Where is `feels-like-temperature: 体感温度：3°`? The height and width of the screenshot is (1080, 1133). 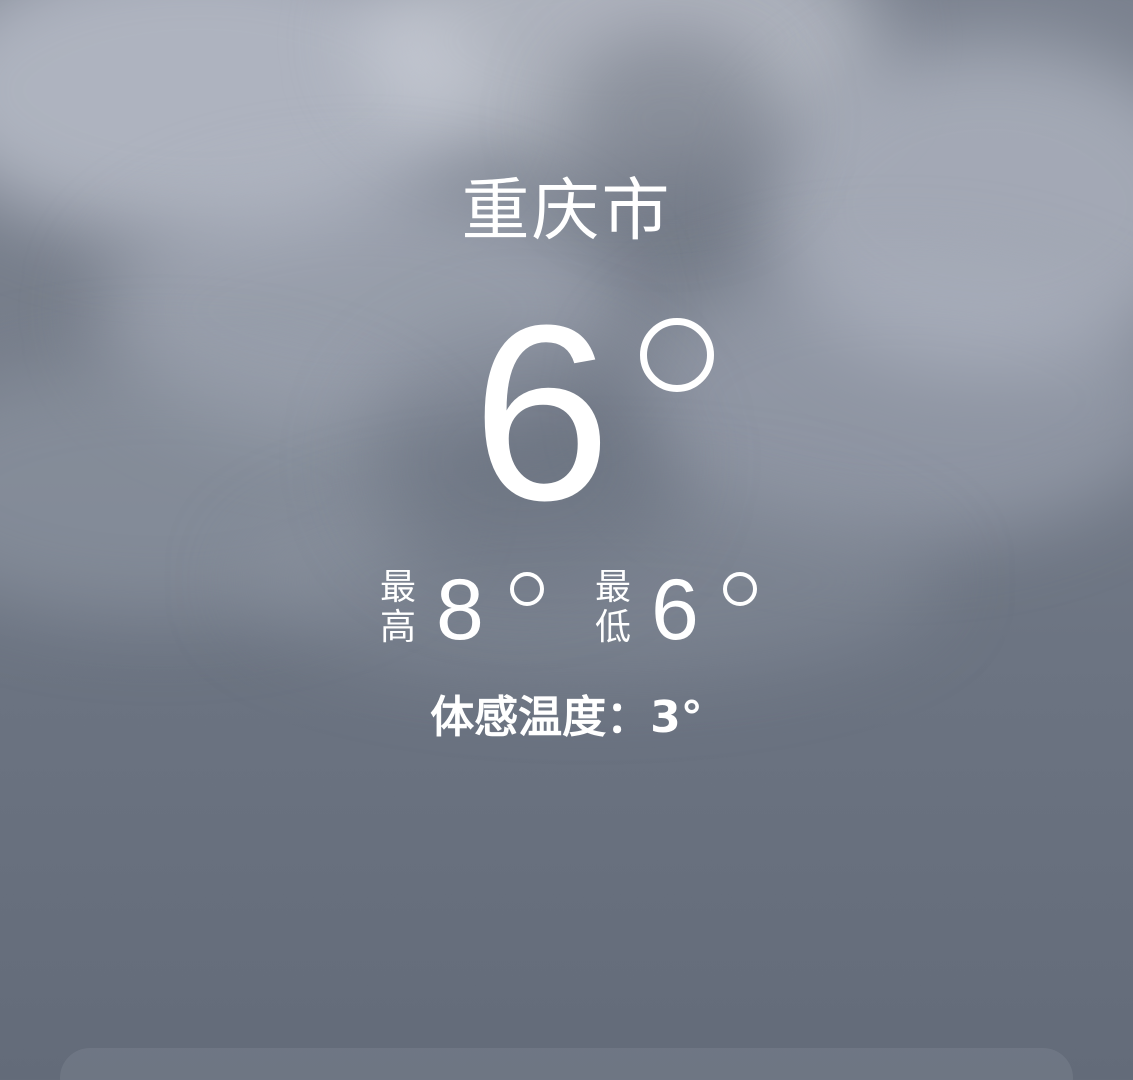 feels-like-temperature: 体感温度：3° is located at coordinates (566, 717).